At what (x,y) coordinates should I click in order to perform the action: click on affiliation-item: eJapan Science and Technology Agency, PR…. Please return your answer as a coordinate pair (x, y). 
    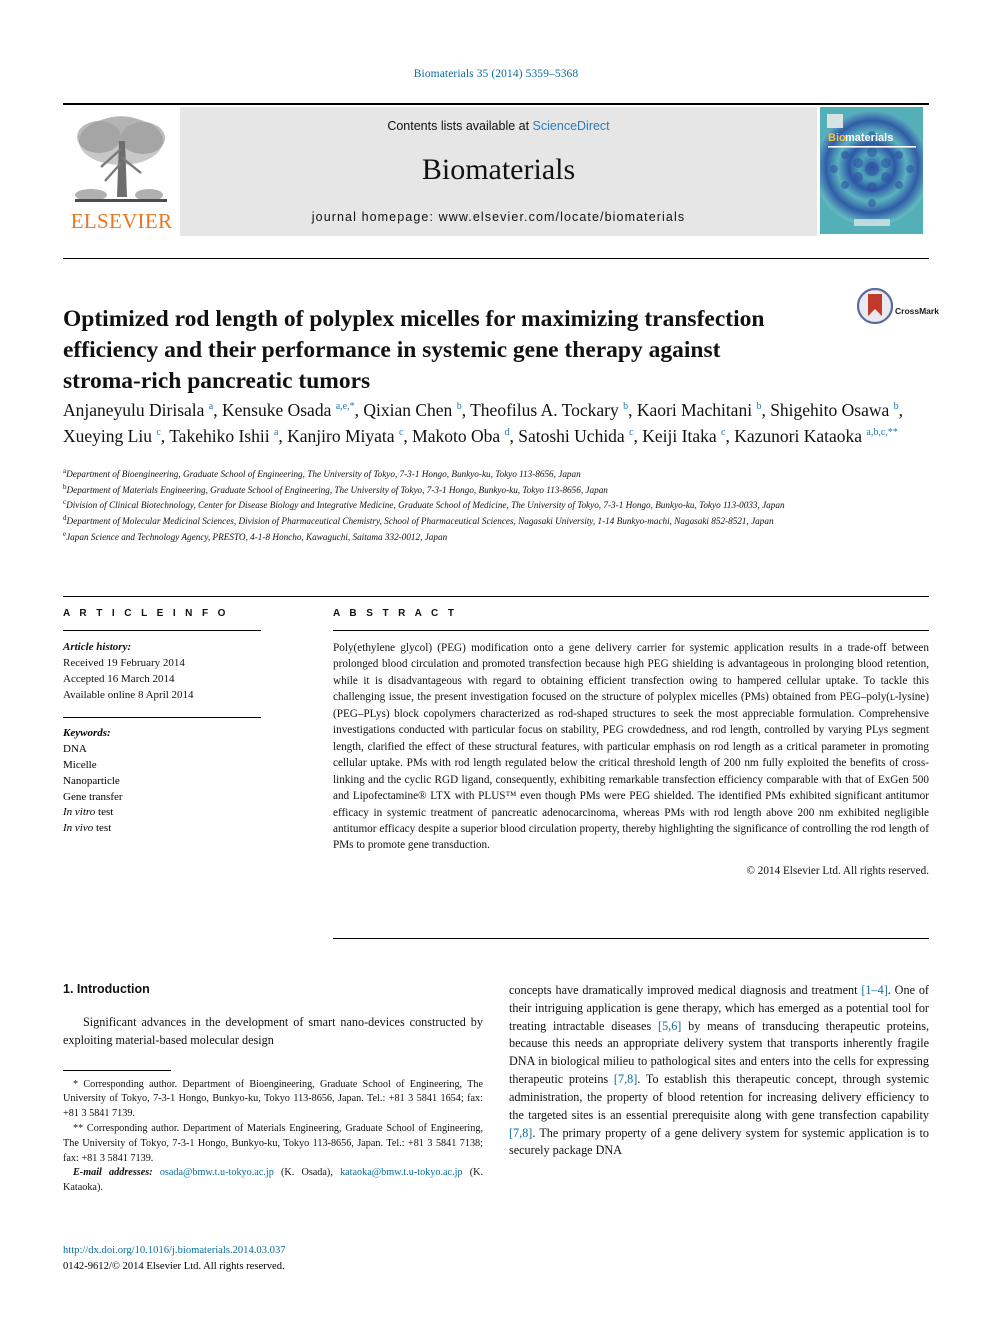
    Looking at the image, I should click on (255, 535).